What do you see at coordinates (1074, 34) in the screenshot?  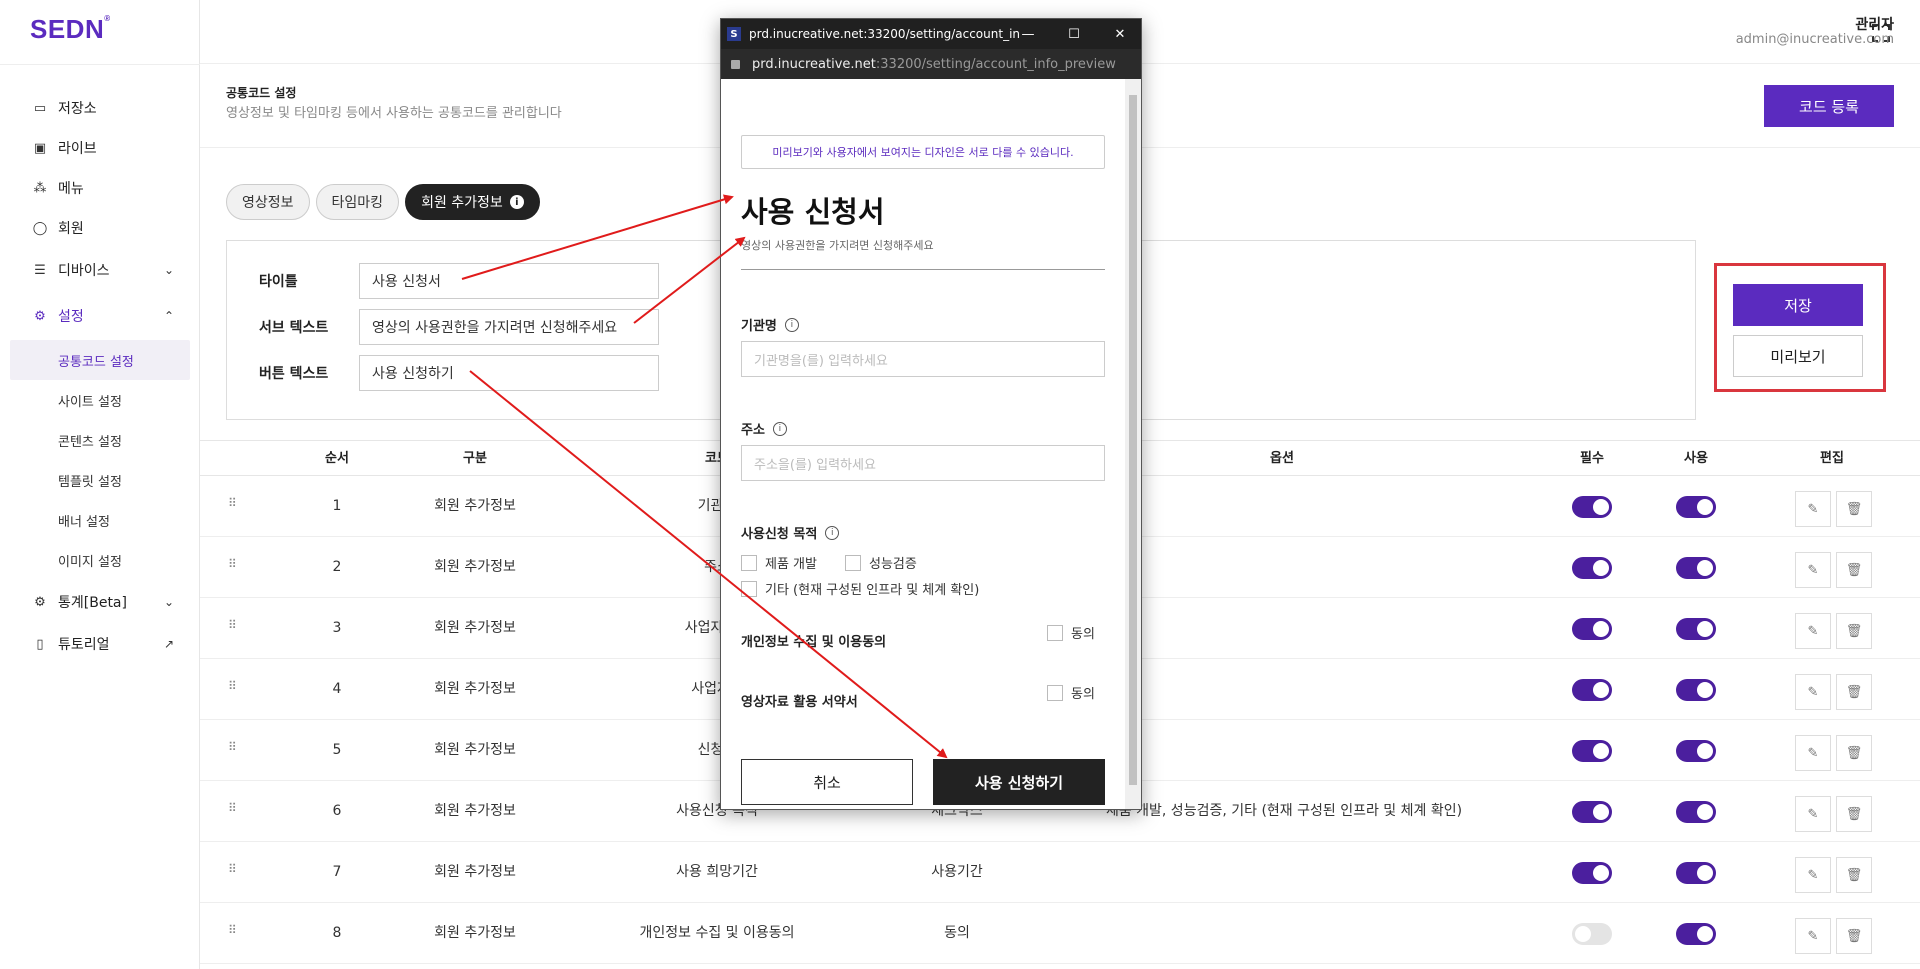 I see `maximize-icon: ☐` at bounding box center [1074, 34].